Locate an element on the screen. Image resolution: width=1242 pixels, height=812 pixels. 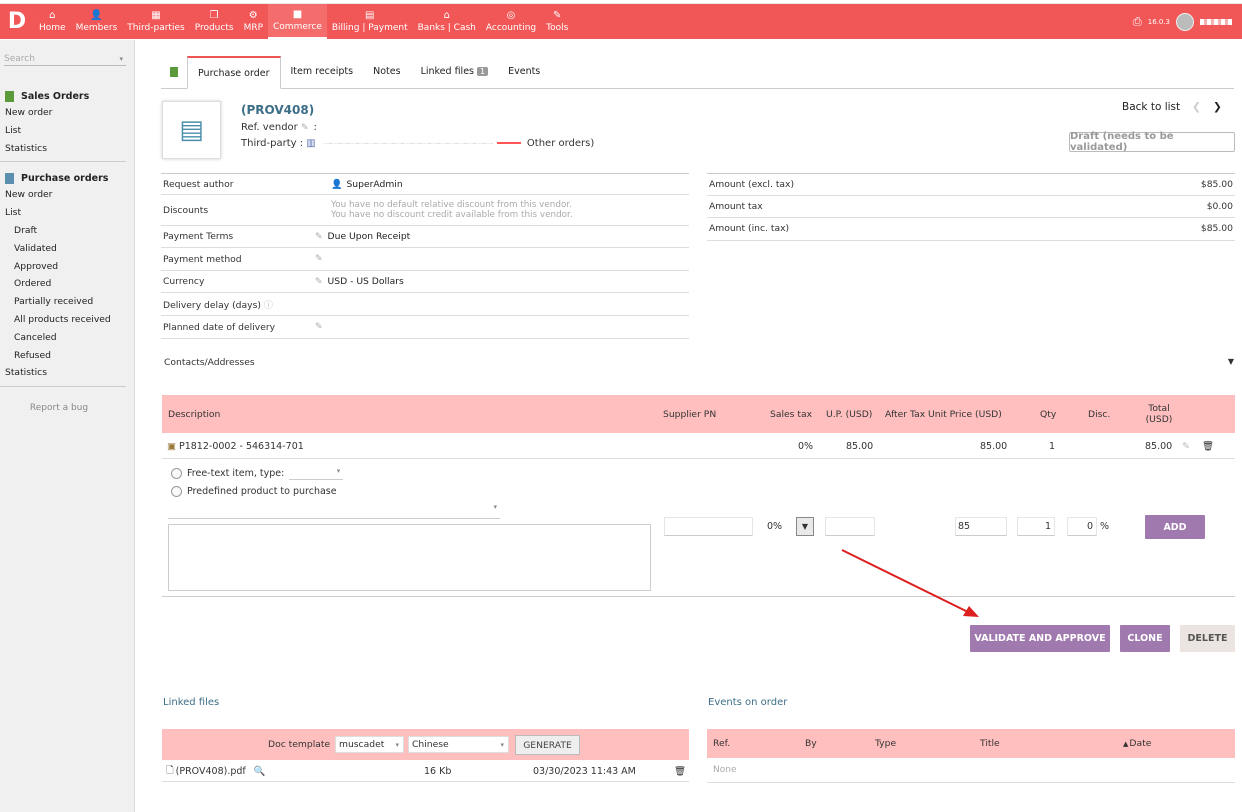
request-author-value: SuperAdmin is located at coordinates (374, 184).